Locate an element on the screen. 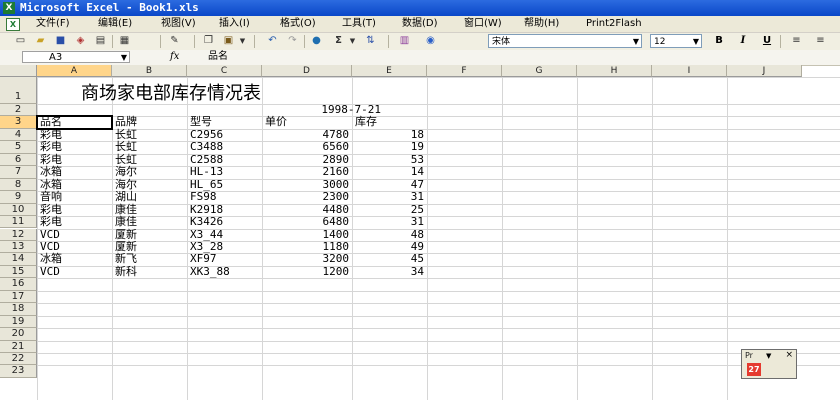 The image size is (840, 400). data-cell: FS98 is located at coordinates (224, 196).